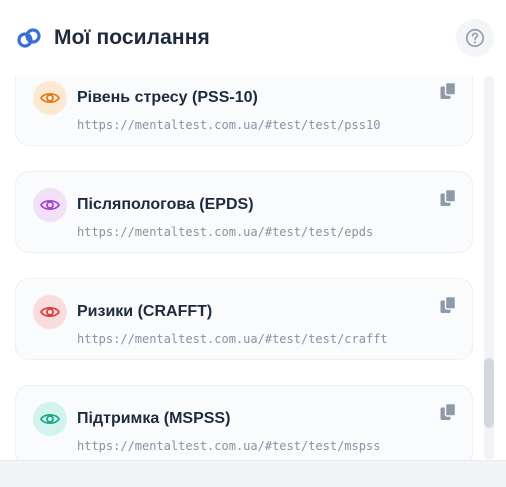 This screenshot has width=506, height=487. What do you see at coordinates (489, 393) in the screenshot?
I see `scrollbar-thumb` at bounding box center [489, 393].